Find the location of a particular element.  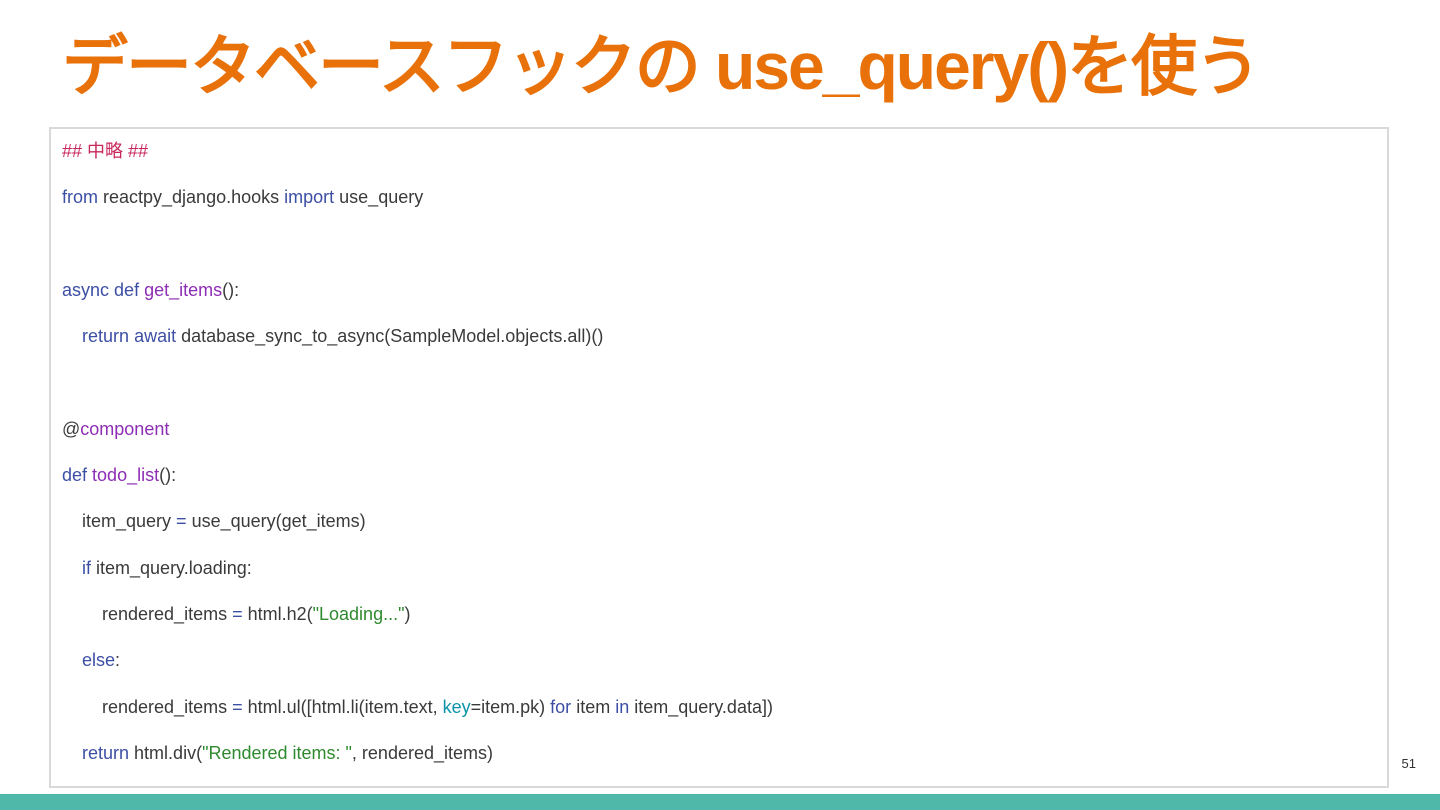

code-line: if item_query.loading: is located at coordinates (157, 568).